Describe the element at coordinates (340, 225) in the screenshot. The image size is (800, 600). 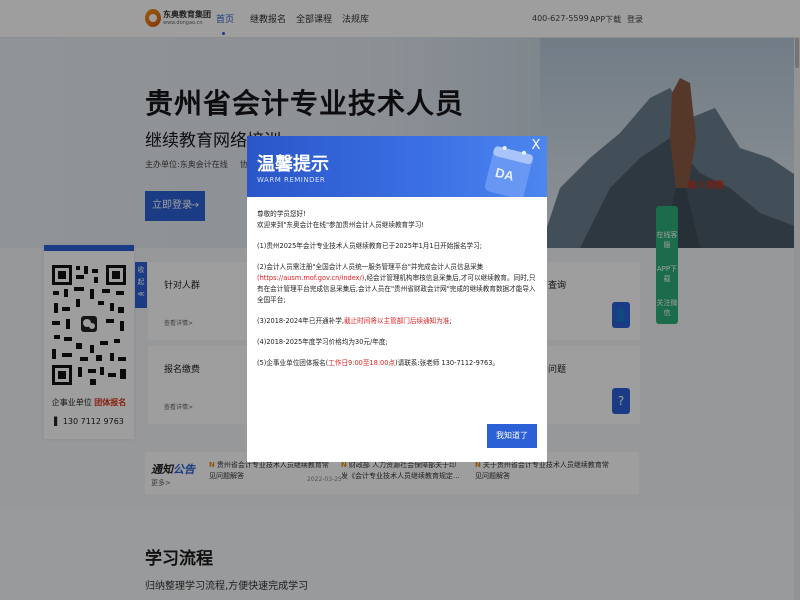
I see `dialog-welcome: 欢迎来到"东奥会计在线"参加贵州会计人员继续教育学习!` at that location.